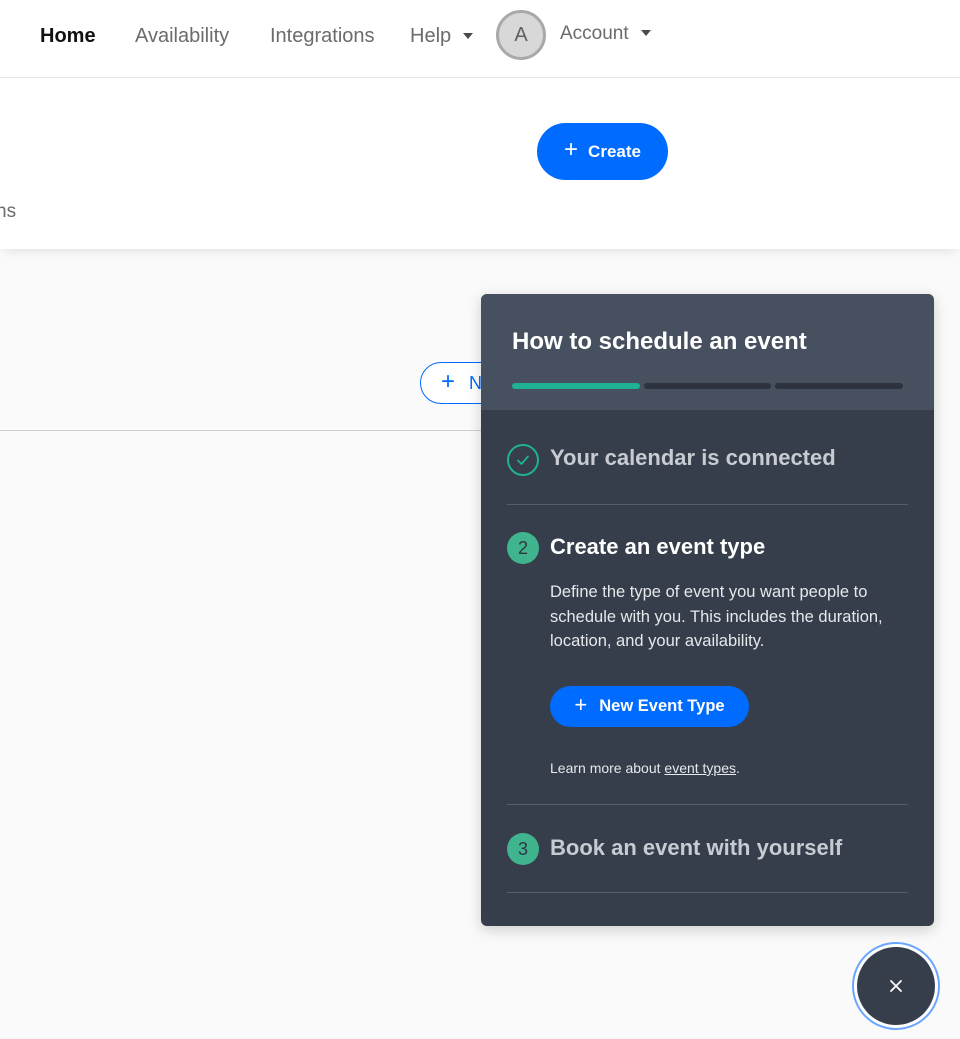  What do you see at coordinates (431, 36) in the screenshot?
I see `nav-help-label: Help` at bounding box center [431, 36].